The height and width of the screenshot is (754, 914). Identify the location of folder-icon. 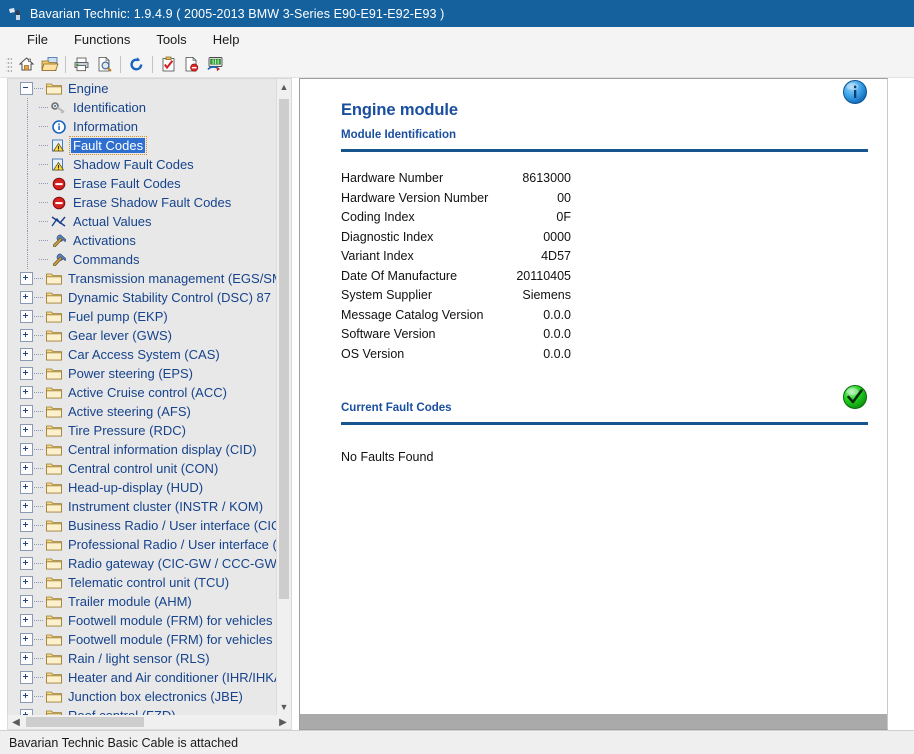
(53, 658).